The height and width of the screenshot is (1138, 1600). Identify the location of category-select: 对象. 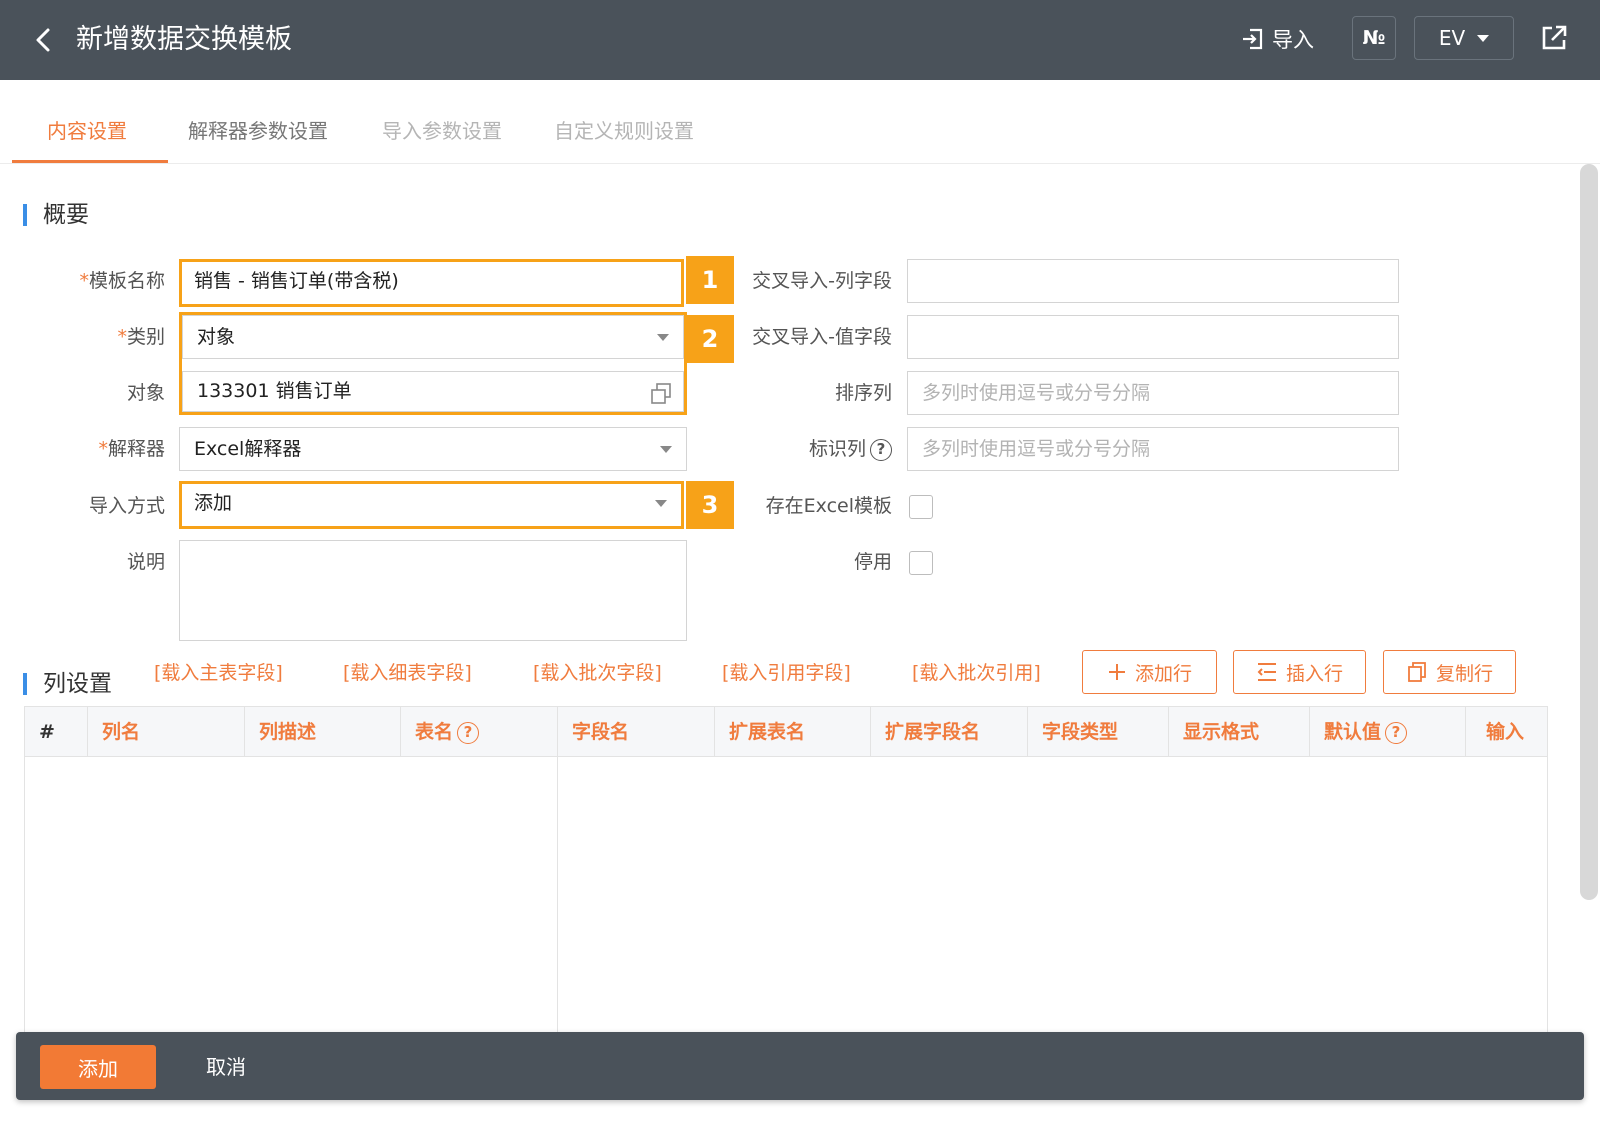
(433, 337).